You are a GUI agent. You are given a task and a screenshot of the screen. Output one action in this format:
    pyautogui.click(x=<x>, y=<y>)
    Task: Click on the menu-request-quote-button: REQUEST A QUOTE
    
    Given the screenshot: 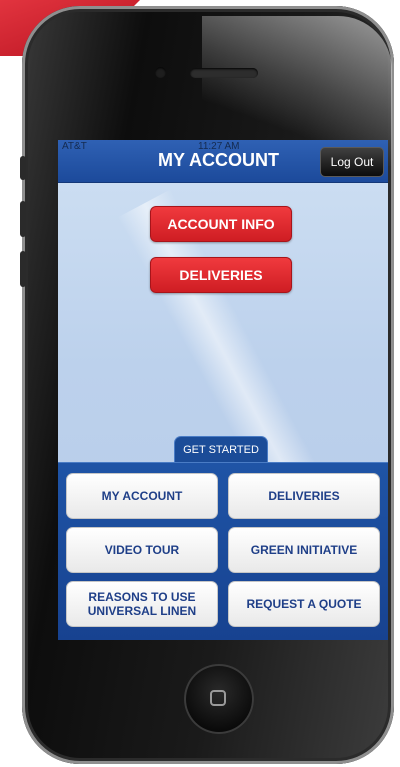 What is the action you would take?
    pyautogui.click(x=304, y=604)
    